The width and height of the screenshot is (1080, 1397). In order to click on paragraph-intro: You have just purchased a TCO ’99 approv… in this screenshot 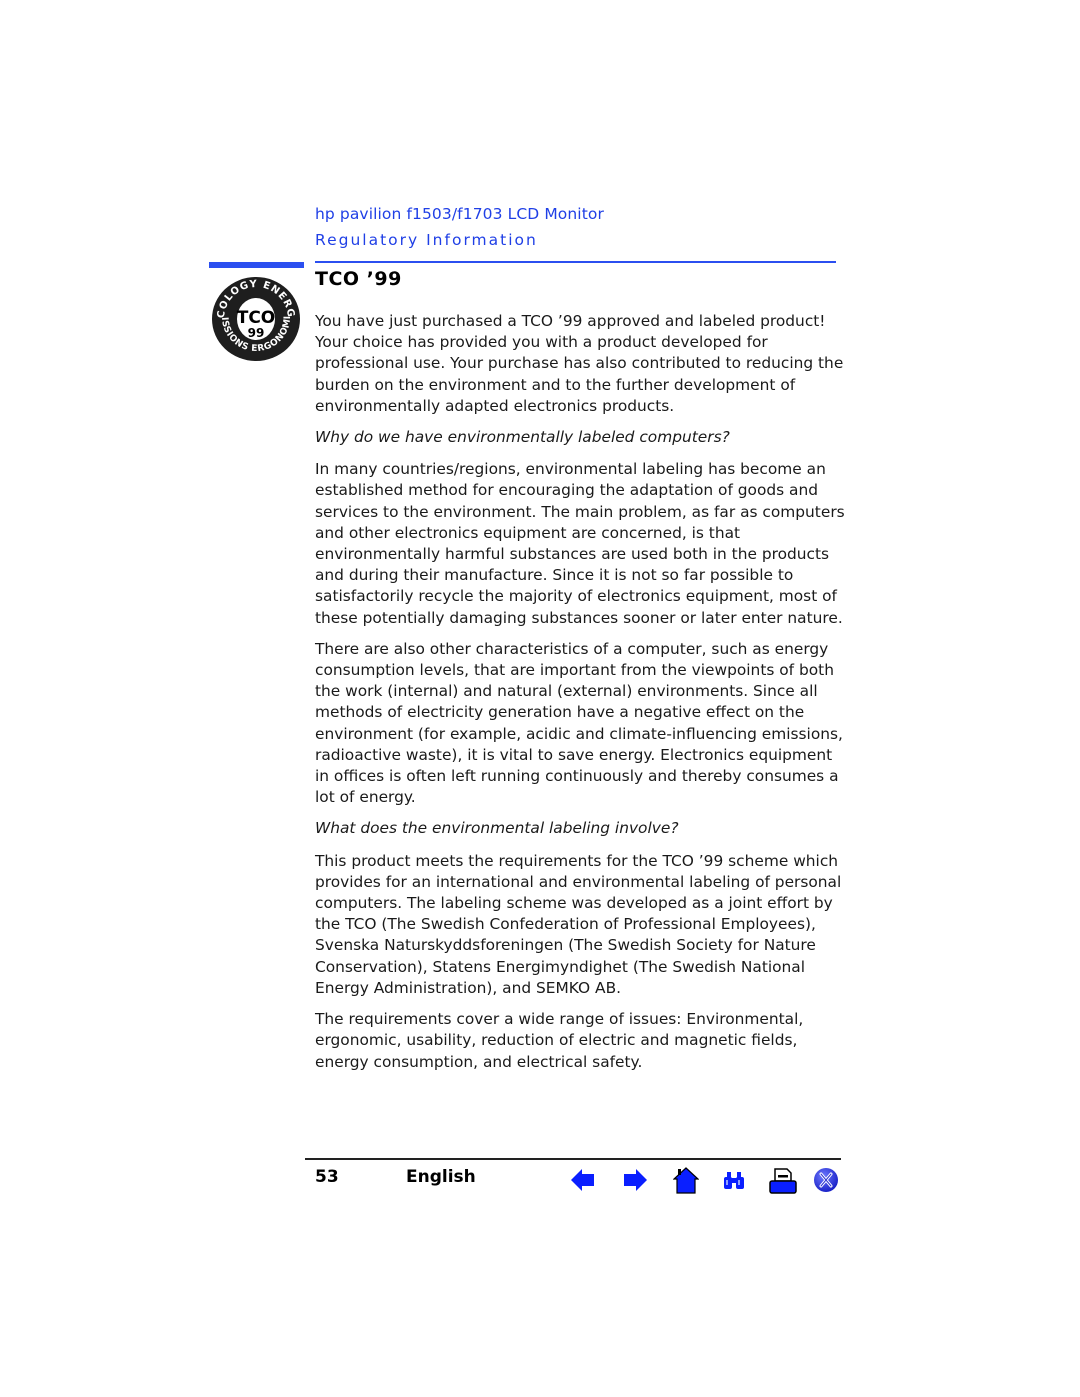, I will do `click(579, 363)`.